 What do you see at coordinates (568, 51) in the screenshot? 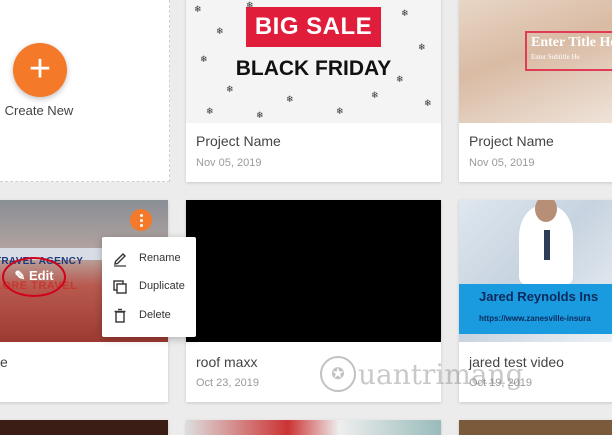
I see `title-placeholder-box: Enter Title He Enter Subtitle He` at bounding box center [568, 51].